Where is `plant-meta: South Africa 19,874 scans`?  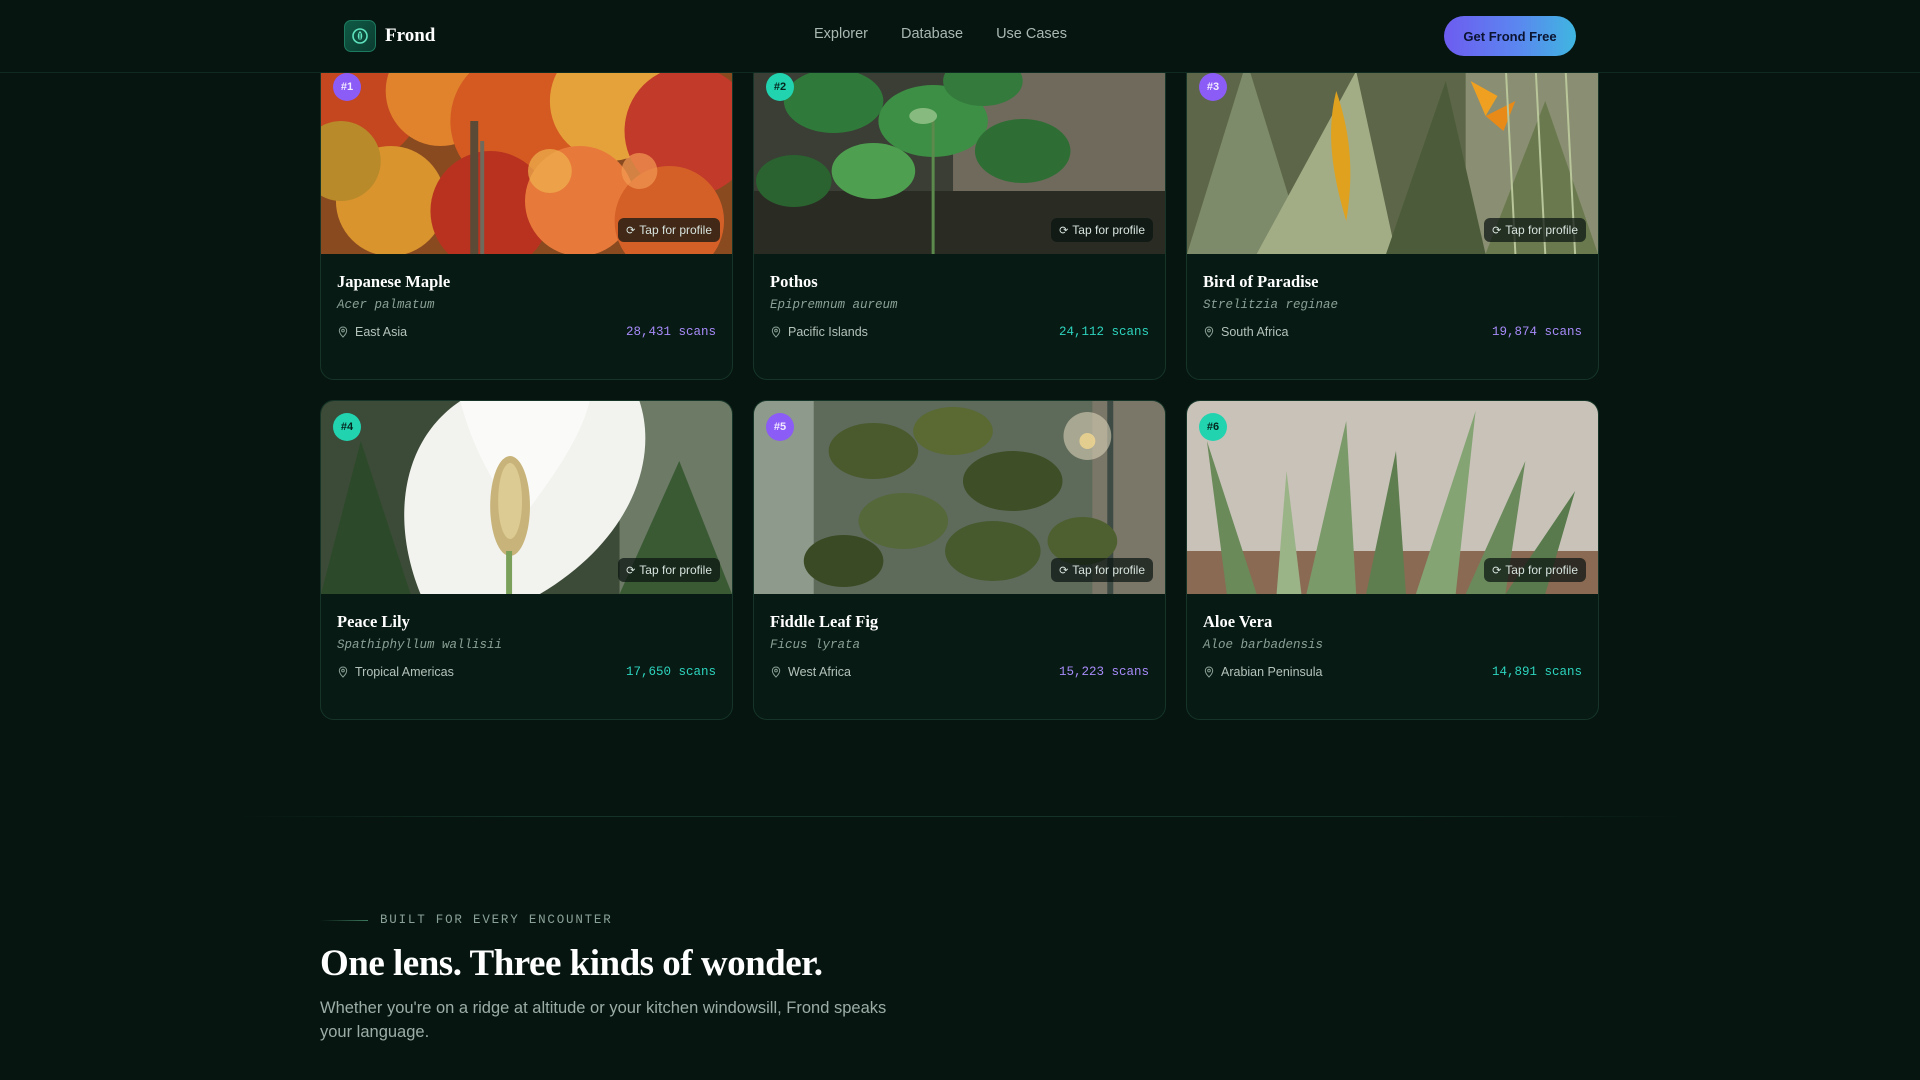
plant-meta: South Africa 19,874 scans is located at coordinates (1392, 332).